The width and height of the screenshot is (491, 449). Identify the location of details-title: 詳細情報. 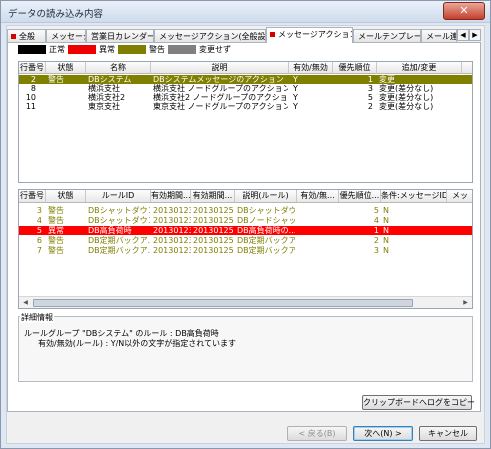
(37, 317).